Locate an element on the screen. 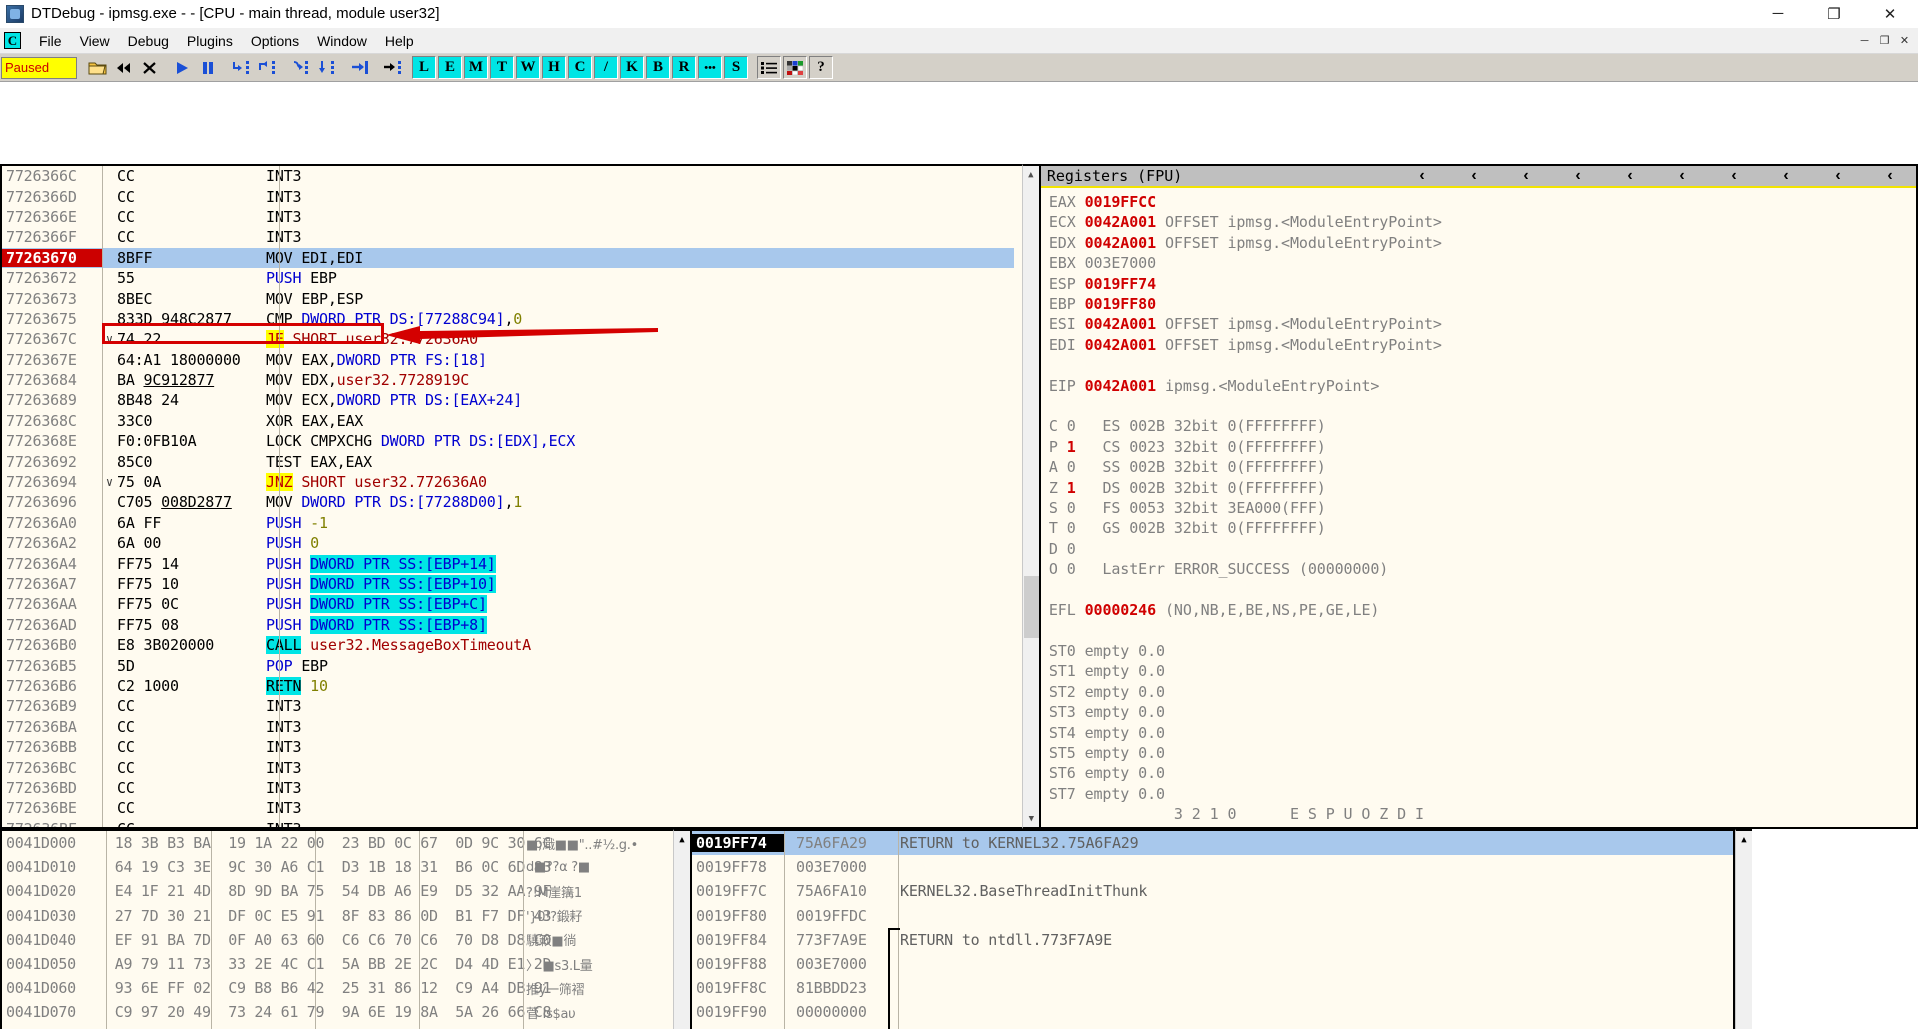 The image size is (1918, 1029). execute-till-return-icon is located at coordinates (359, 67).